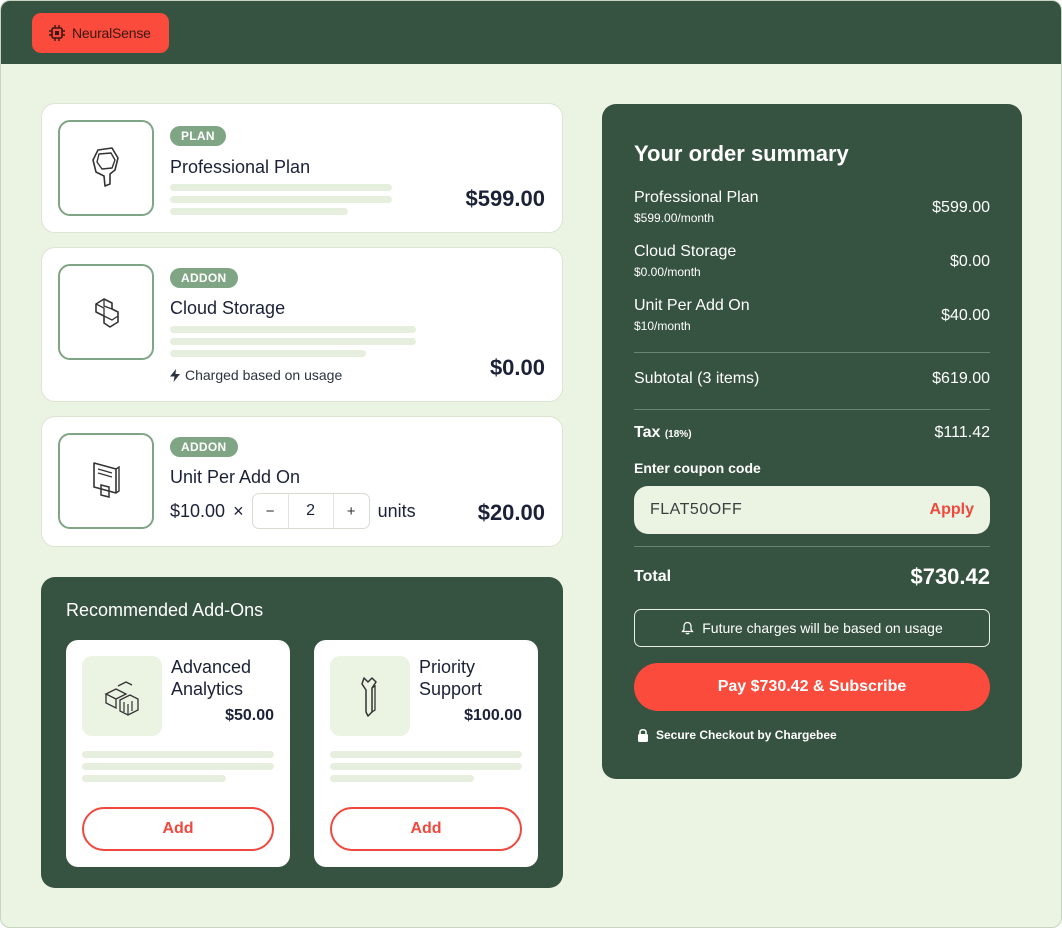  What do you see at coordinates (249, 715) in the screenshot?
I see `addon-price: $50.00` at bounding box center [249, 715].